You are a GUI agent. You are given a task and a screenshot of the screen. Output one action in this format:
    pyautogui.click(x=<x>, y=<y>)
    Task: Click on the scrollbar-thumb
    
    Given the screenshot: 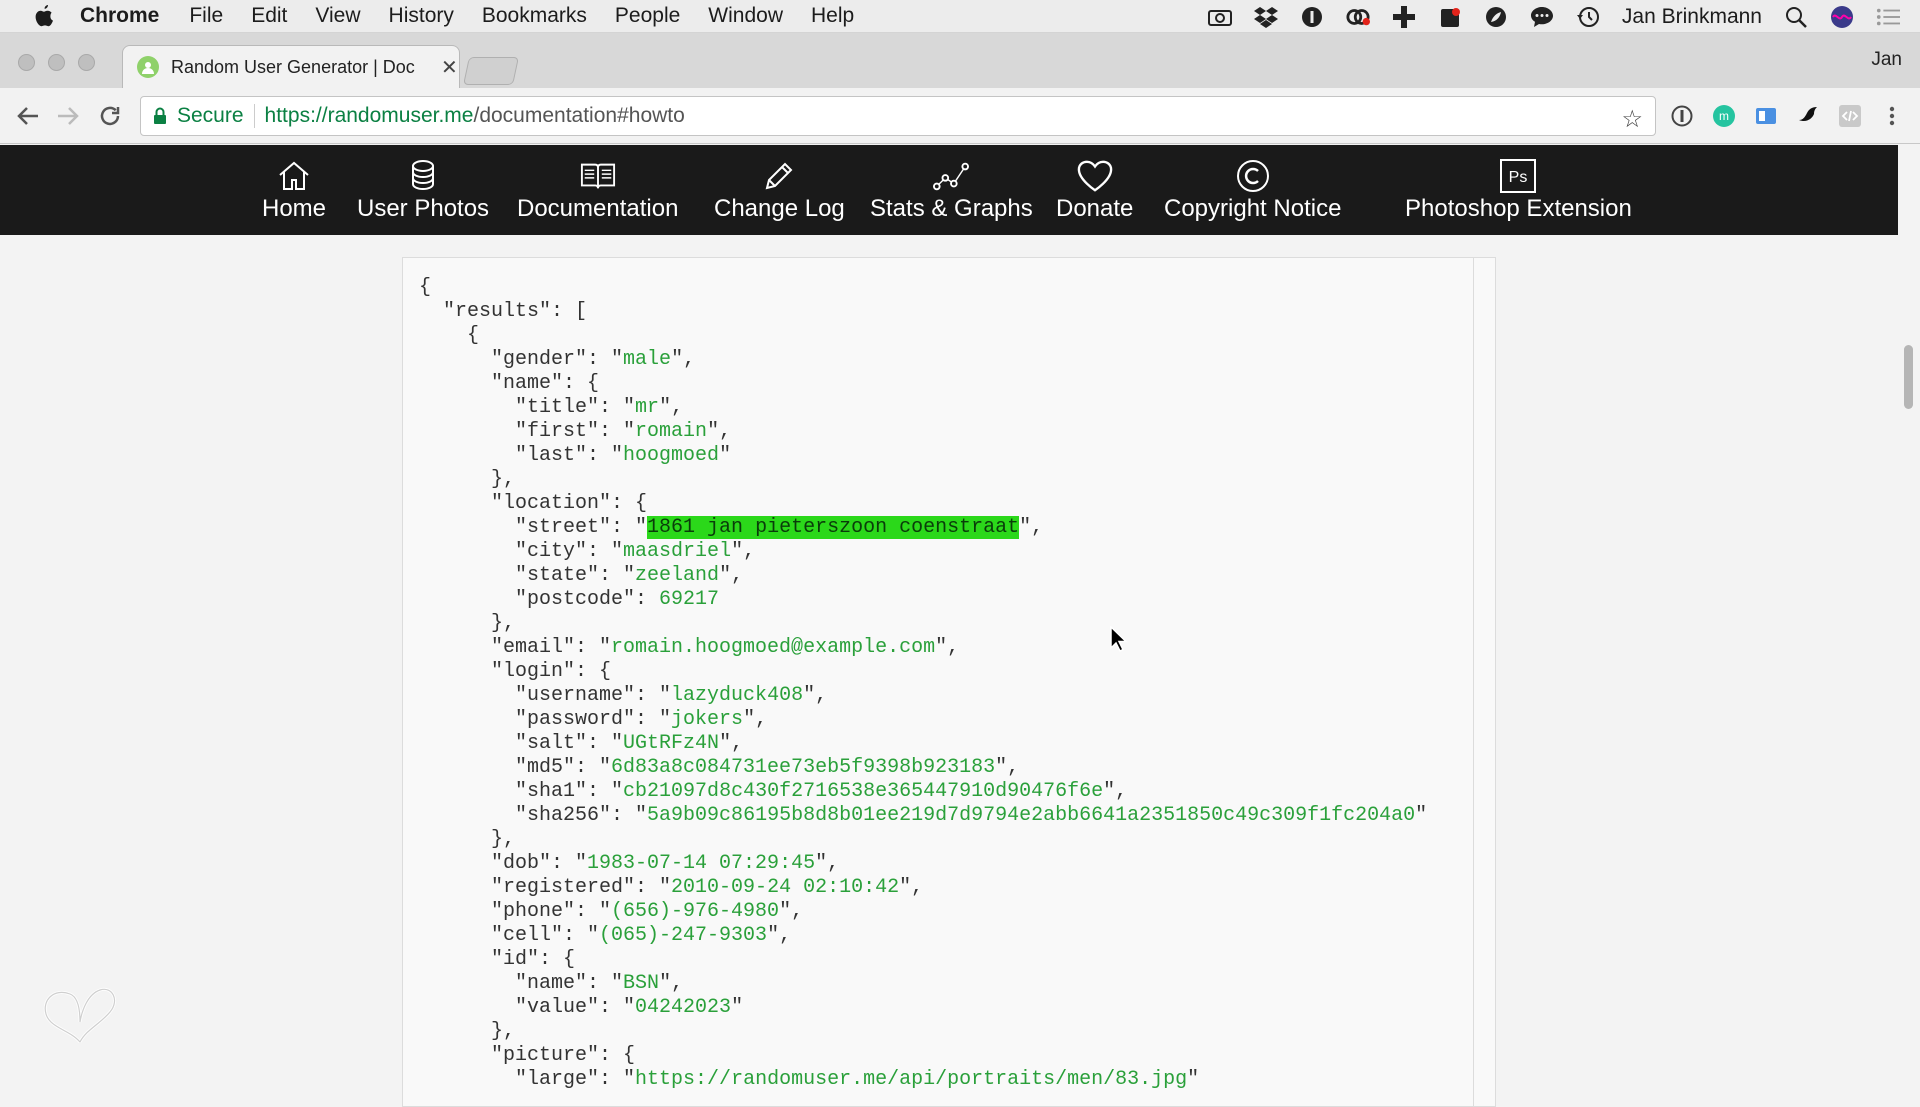 What is the action you would take?
    pyautogui.click(x=1908, y=377)
    